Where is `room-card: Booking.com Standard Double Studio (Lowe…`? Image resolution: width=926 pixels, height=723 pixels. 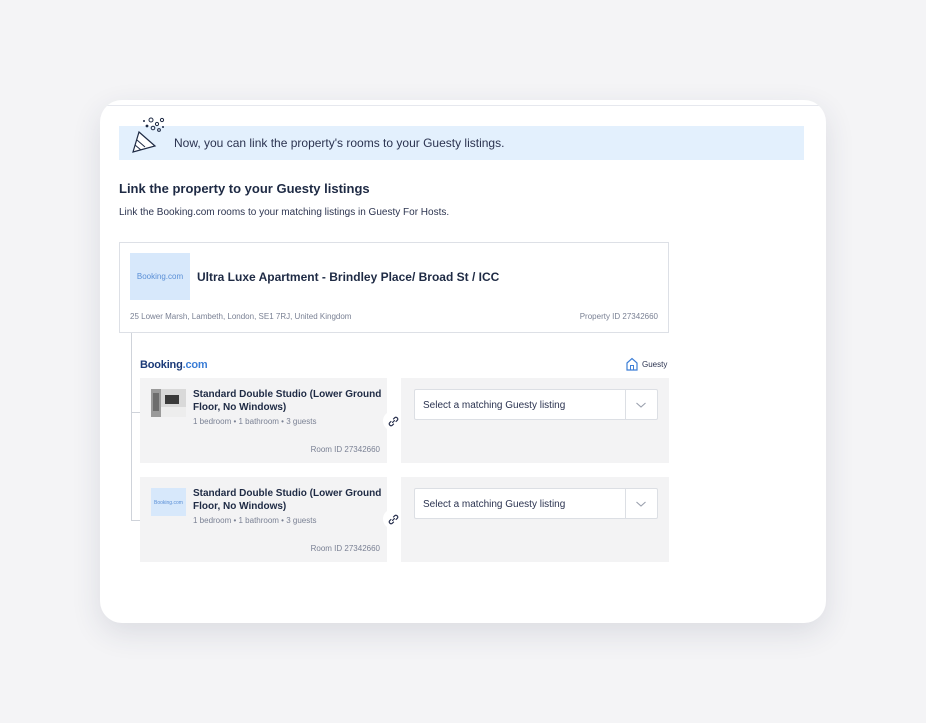 room-card: Booking.com Standard Double Studio (Lowe… is located at coordinates (263, 519).